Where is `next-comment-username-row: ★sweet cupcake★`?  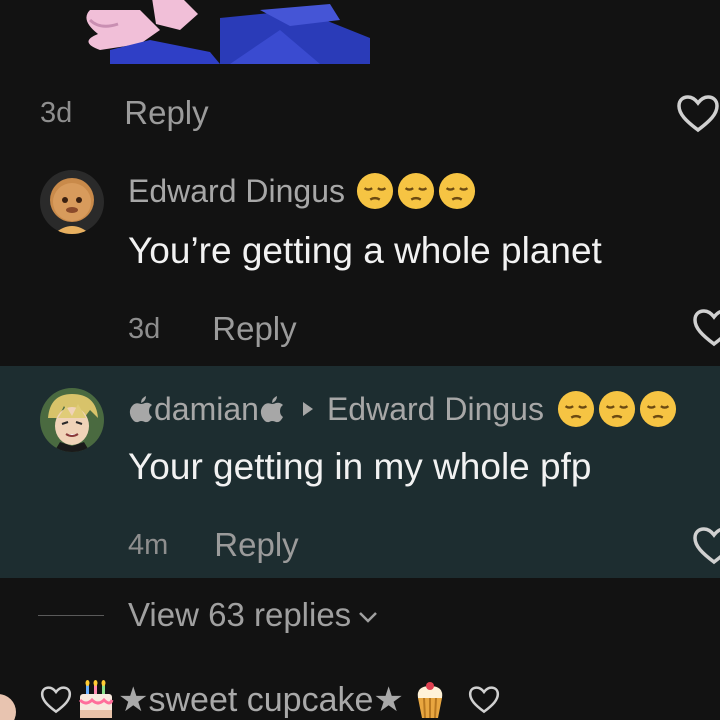 next-comment-username-row: ★sweet cupcake★ is located at coordinates (270, 700).